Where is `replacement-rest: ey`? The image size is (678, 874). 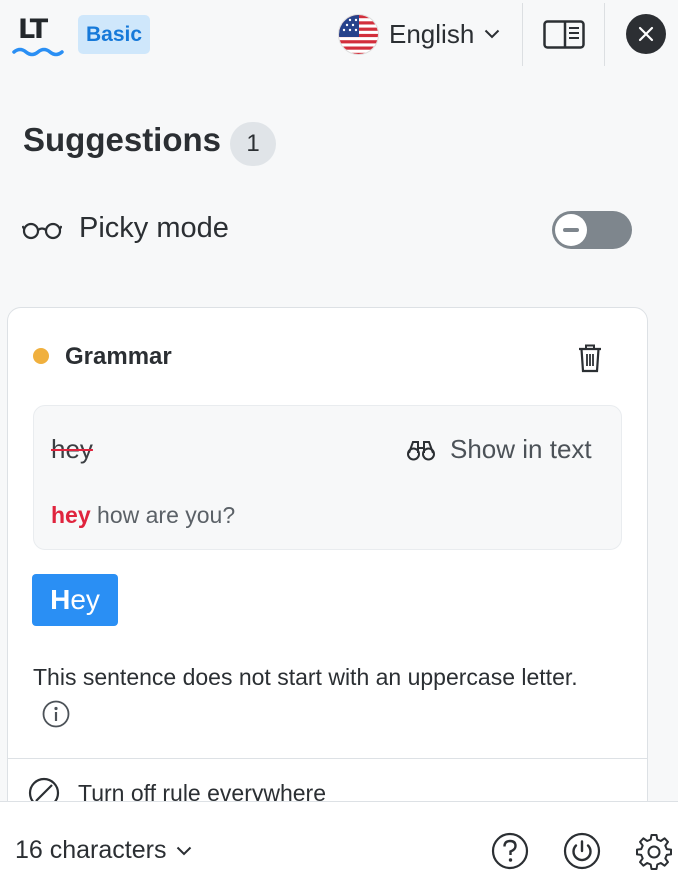 replacement-rest: ey is located at coordinates (85, 599).